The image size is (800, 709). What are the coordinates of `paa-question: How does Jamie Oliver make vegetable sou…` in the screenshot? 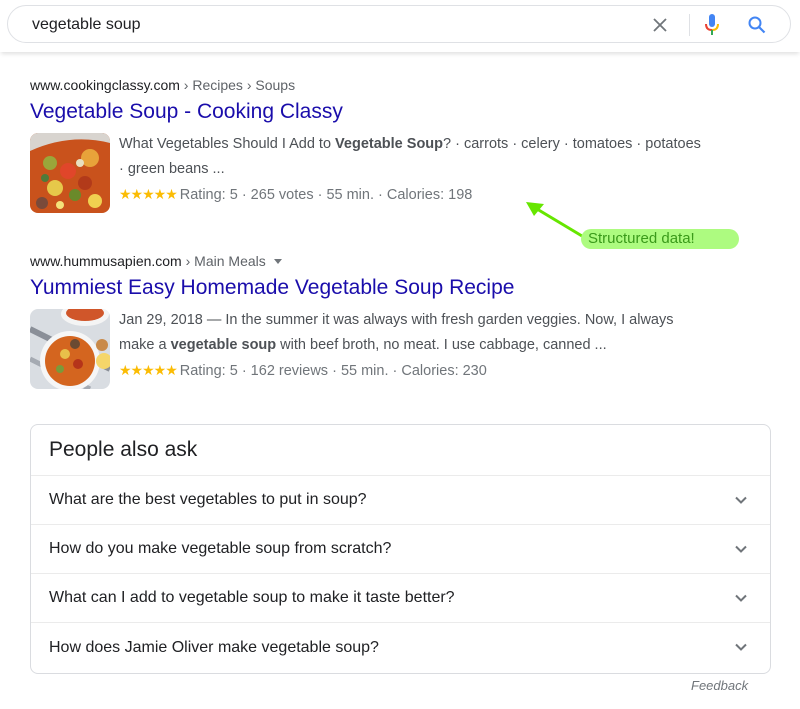 It's located at (400, 647).